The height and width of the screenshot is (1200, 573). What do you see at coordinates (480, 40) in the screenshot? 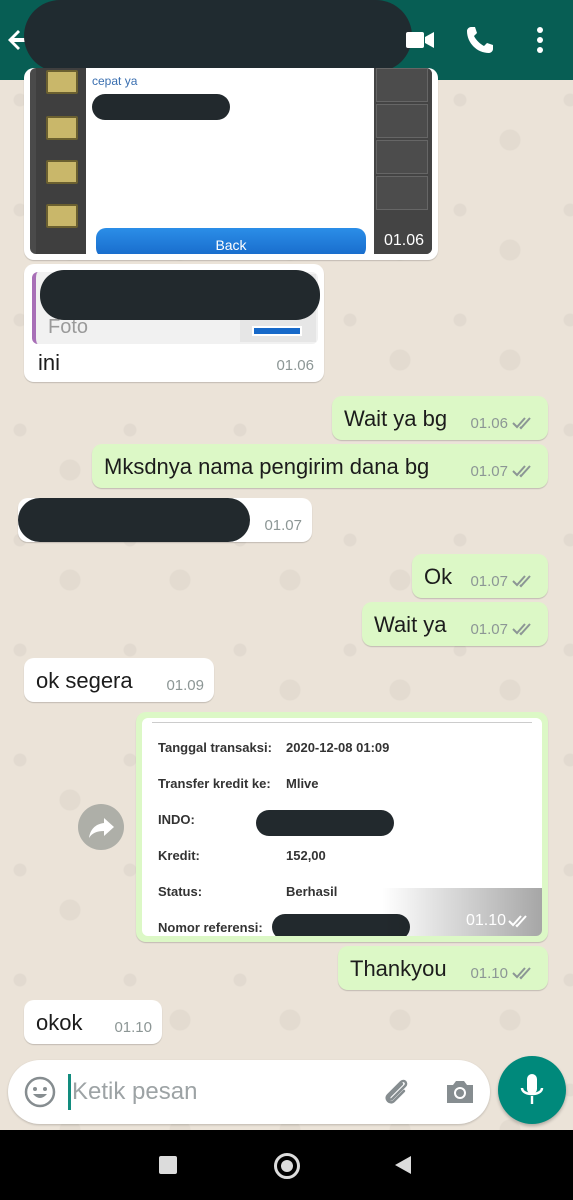
I see `phone-icon` at bounding box center [480, 40].